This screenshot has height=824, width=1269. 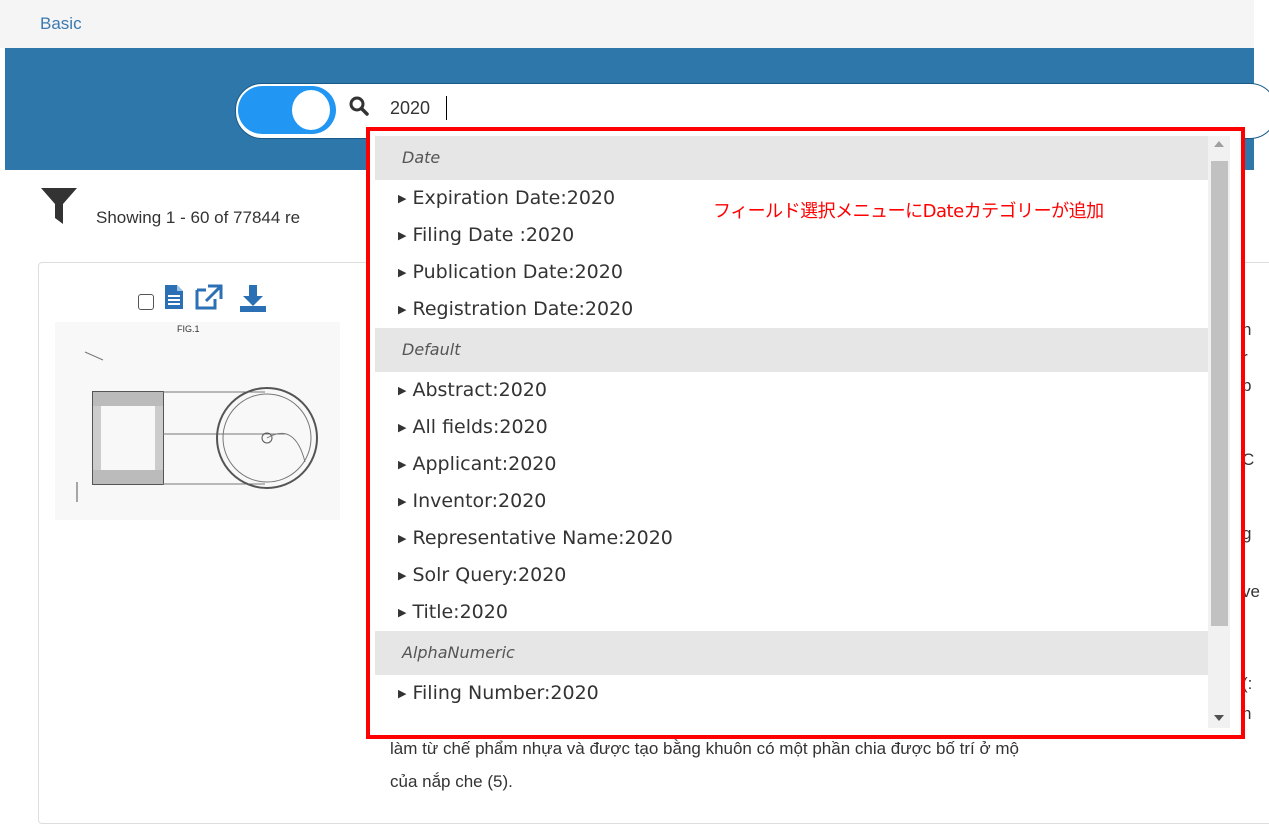 I want to click on field-option-label: All fields:2020, so click(x=480, y=427).